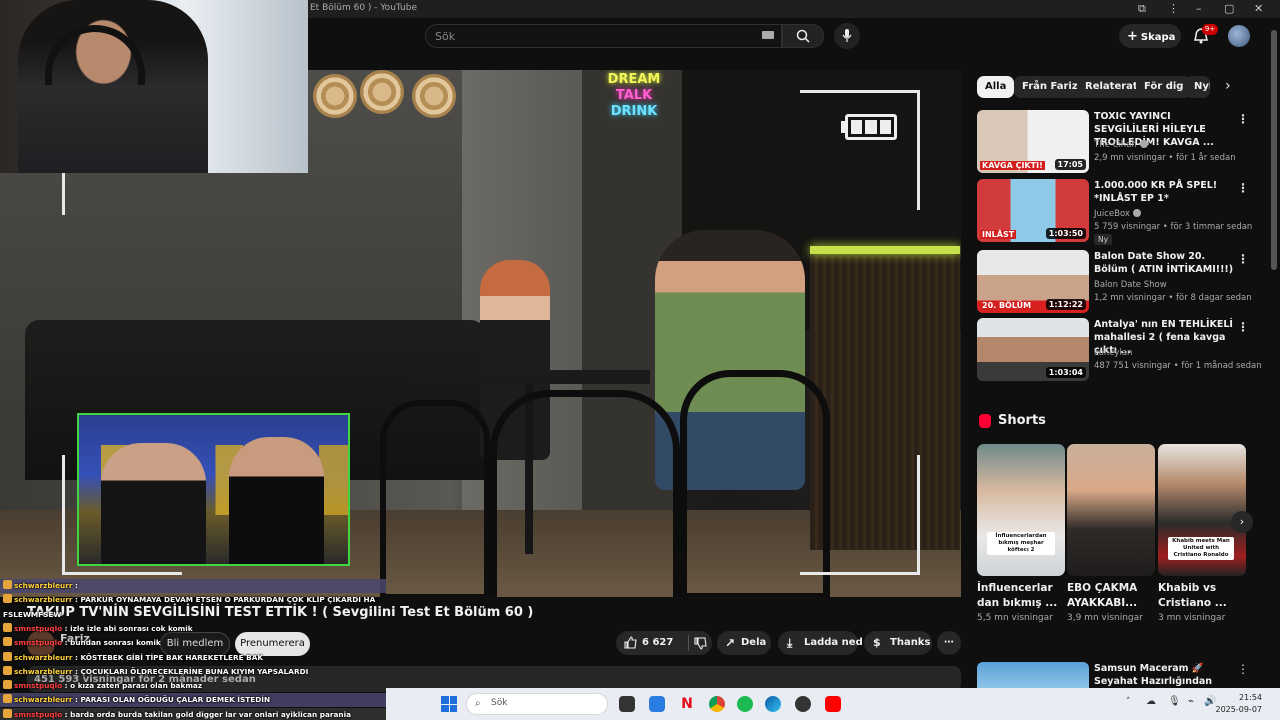 The width and height of the screenshot is (1280, 720). I want to click on search-button, so click(803, 36).